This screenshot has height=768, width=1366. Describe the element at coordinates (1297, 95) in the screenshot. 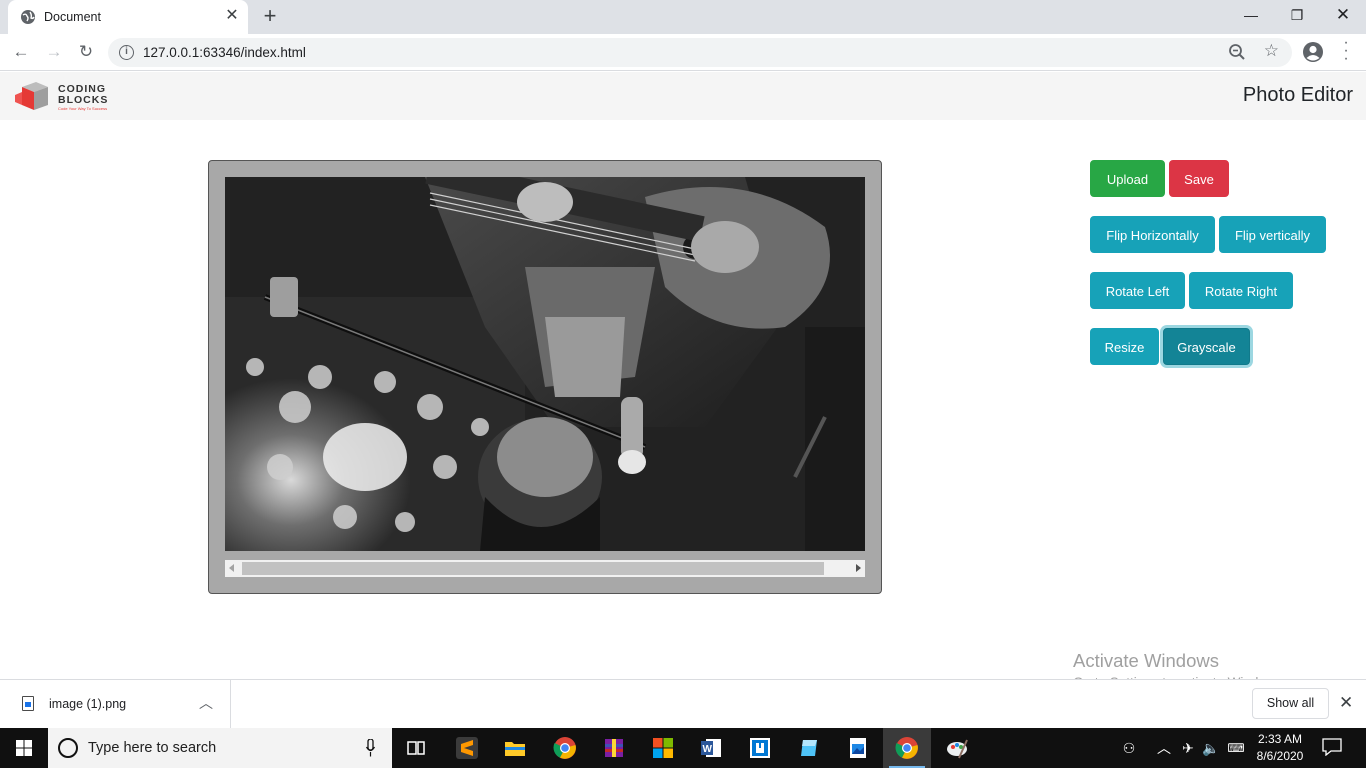

I see `page-title: Photo Editor` at that location.